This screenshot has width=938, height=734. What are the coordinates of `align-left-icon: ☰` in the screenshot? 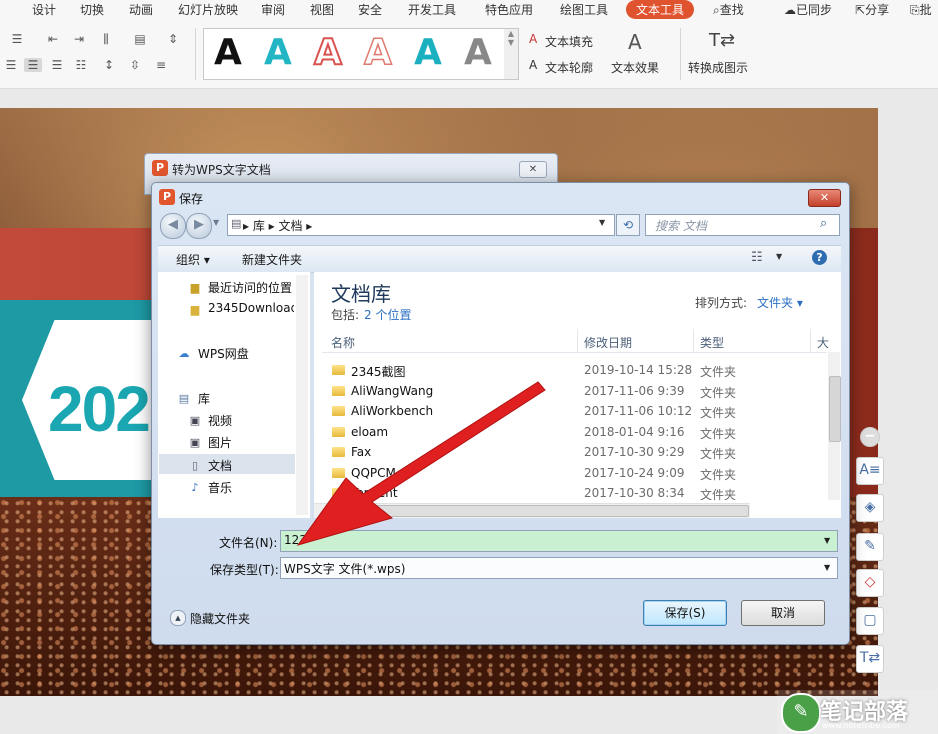 It's located at (11, 65).